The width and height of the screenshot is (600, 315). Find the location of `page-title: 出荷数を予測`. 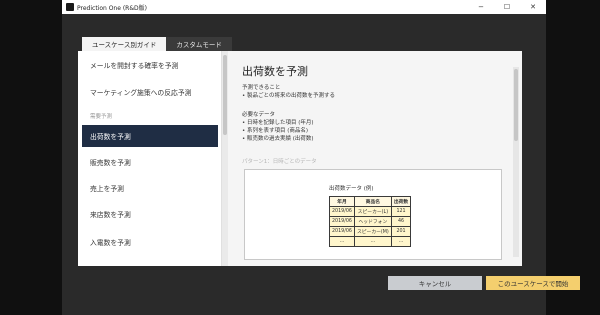

page-title: 出荷数を予測 is located at coordinates (275, 71).